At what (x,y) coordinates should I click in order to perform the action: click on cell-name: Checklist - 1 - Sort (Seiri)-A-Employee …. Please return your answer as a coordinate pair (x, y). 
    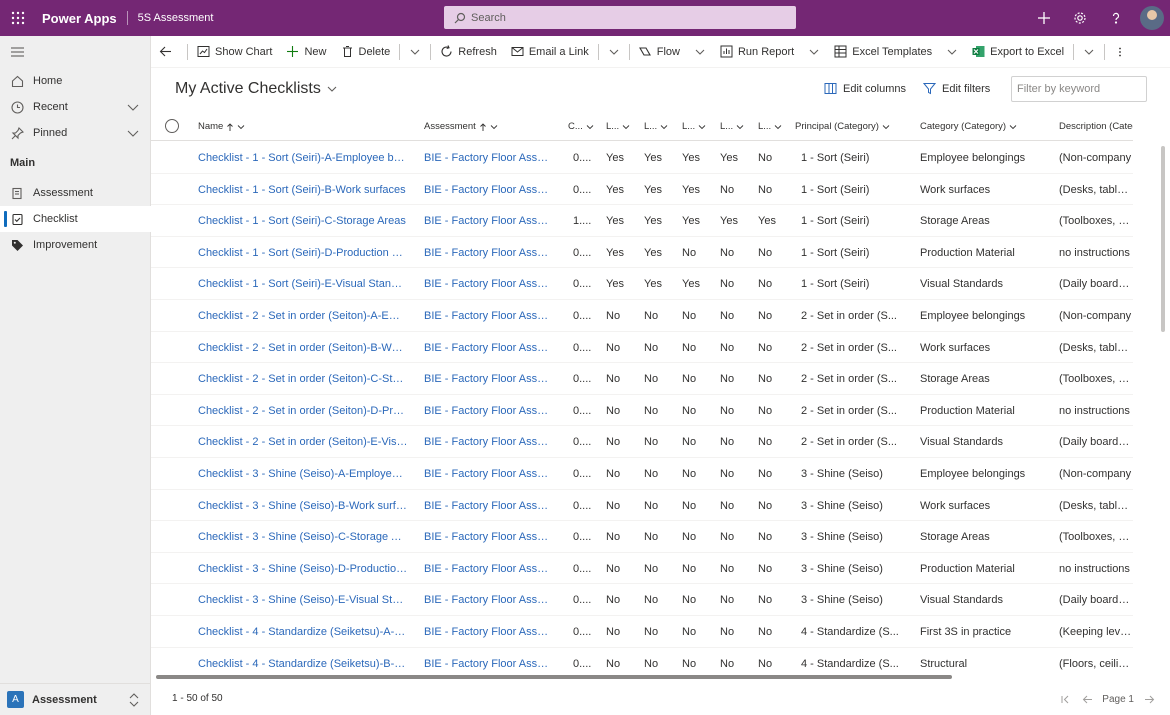
    Looking at the image, I should click on (303, 158).